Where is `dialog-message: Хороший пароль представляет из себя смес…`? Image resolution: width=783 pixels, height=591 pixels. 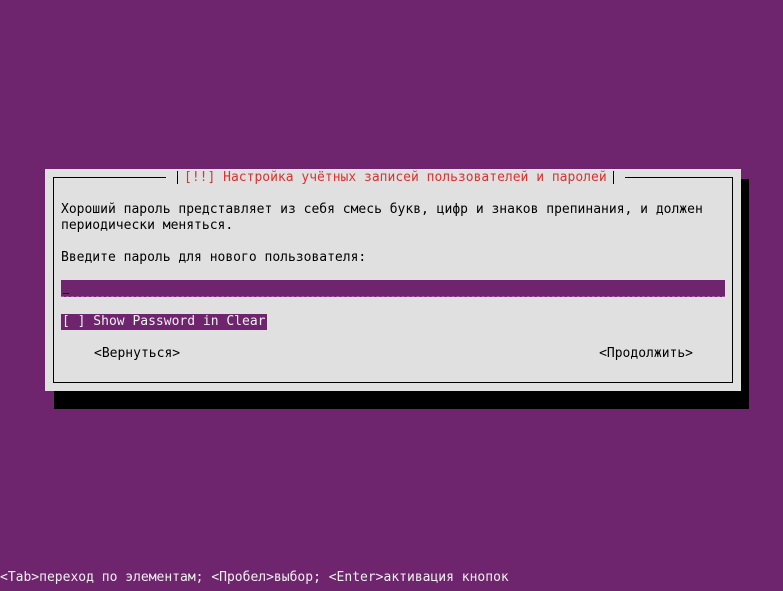
dialog-message: Хороший пароль представляет из себя смес… is located at coordinates (386, 217).